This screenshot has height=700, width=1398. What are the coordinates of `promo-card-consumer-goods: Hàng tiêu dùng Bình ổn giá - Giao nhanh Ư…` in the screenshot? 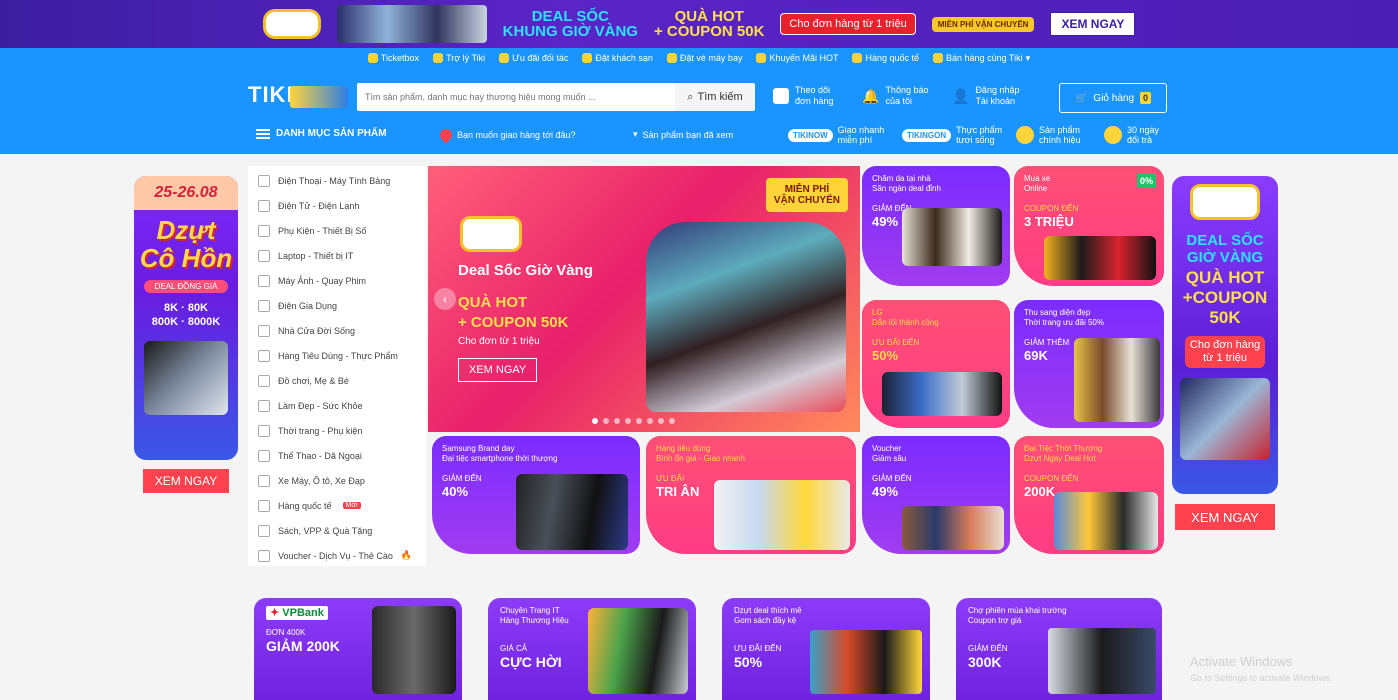 It's located at (751, 495).